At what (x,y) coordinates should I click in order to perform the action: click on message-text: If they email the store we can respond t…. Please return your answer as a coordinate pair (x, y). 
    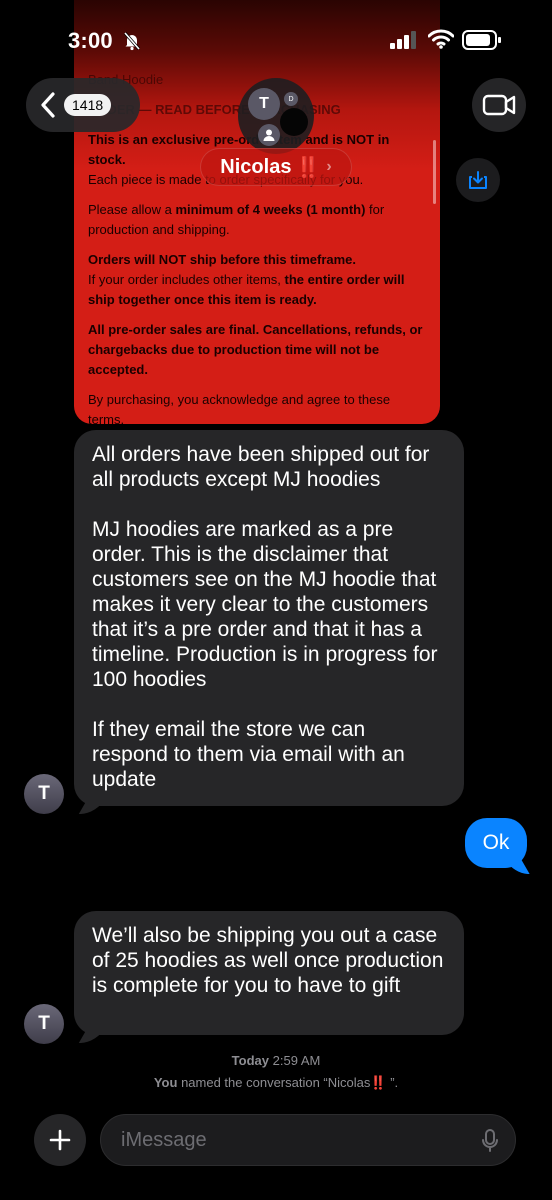
    Looking at the image, I should click on (248, 754).